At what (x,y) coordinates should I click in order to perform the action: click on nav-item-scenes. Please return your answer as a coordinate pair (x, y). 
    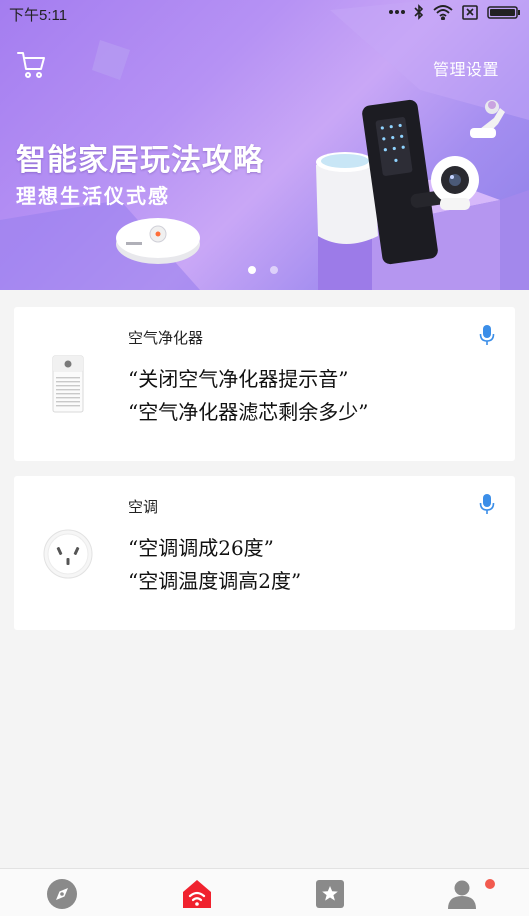
    Looking at the image, I should click on (330, 894).